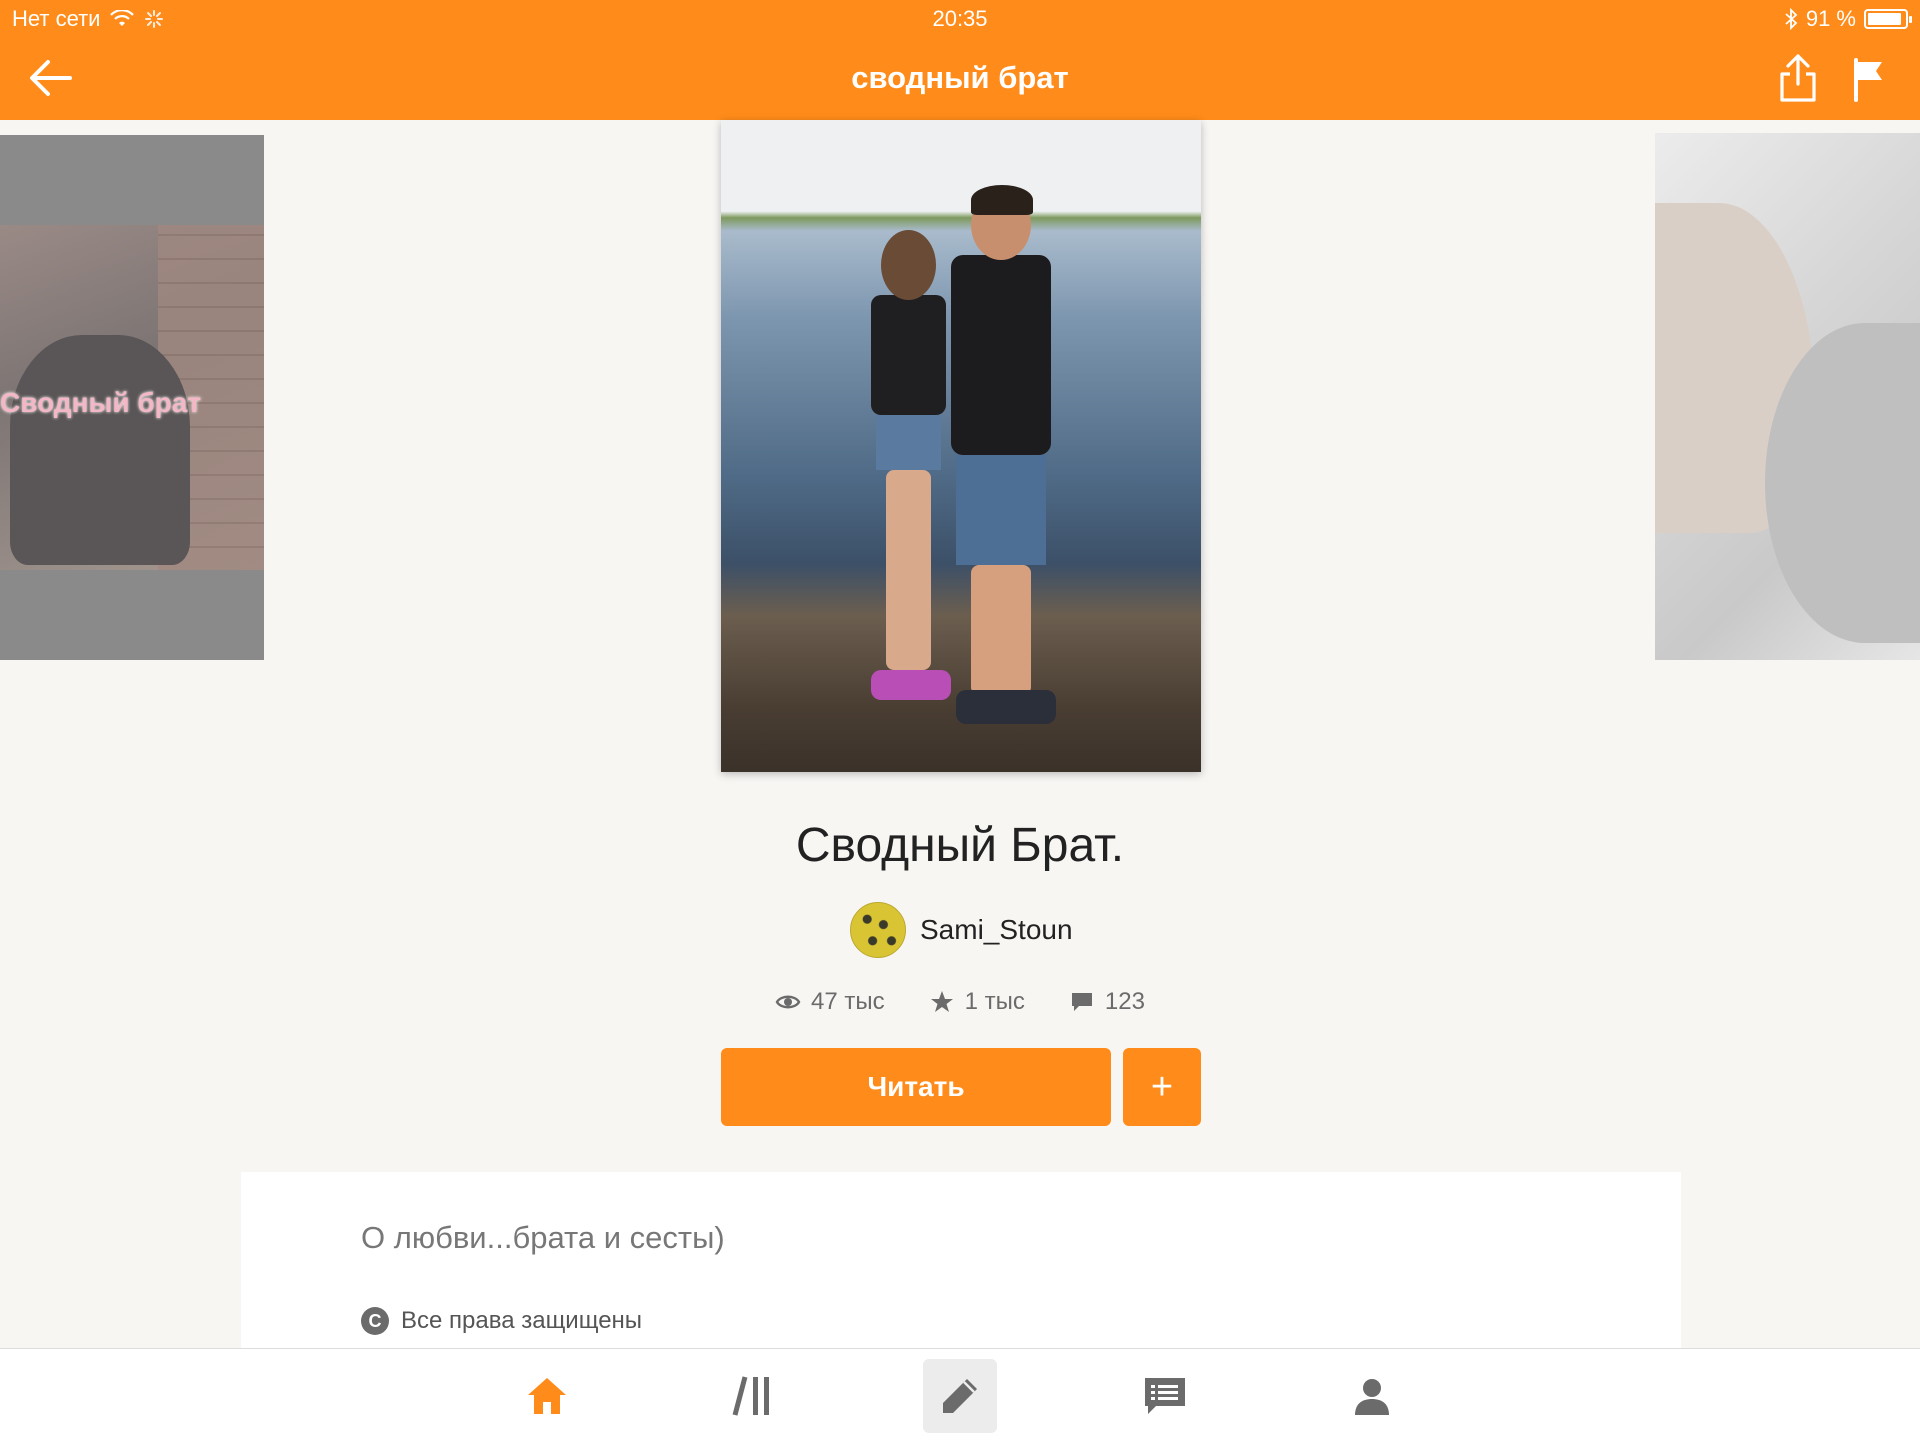 The image size is (1920, 1440). What do you see at coordinates (996, 930) in the screenshot?
I see `author-name: Sami_Stoun` at bounding box center [996, 930].